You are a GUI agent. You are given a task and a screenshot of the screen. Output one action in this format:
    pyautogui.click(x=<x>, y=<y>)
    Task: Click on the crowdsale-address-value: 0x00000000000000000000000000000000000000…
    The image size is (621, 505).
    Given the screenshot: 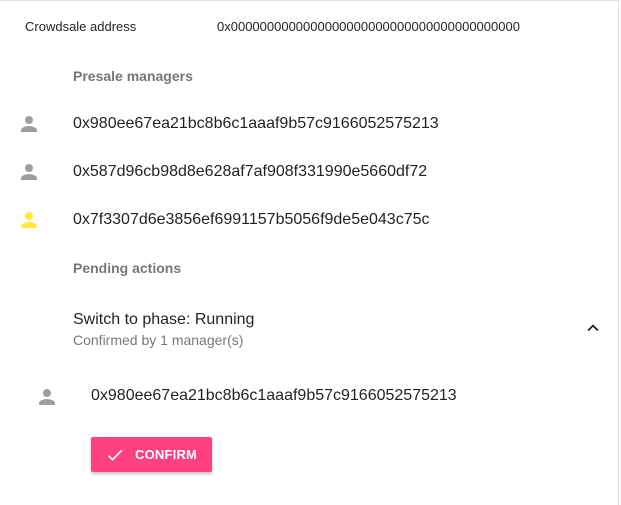 What is the action you would take?
    pyautogui.click(x=368, y=26)
    